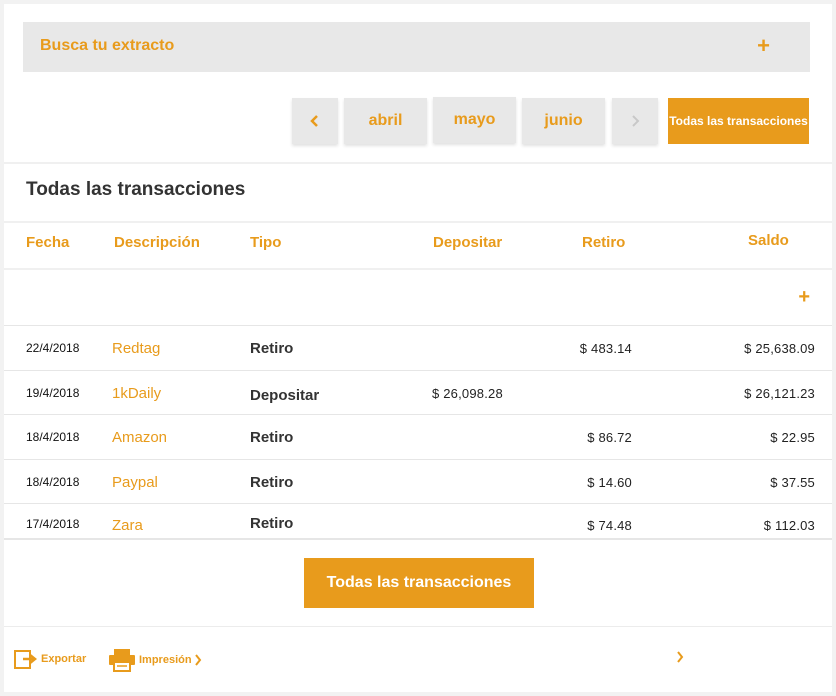 This screenshot has height=696, width=836. I want to click on export-link: Exportar, so click(50, 659).